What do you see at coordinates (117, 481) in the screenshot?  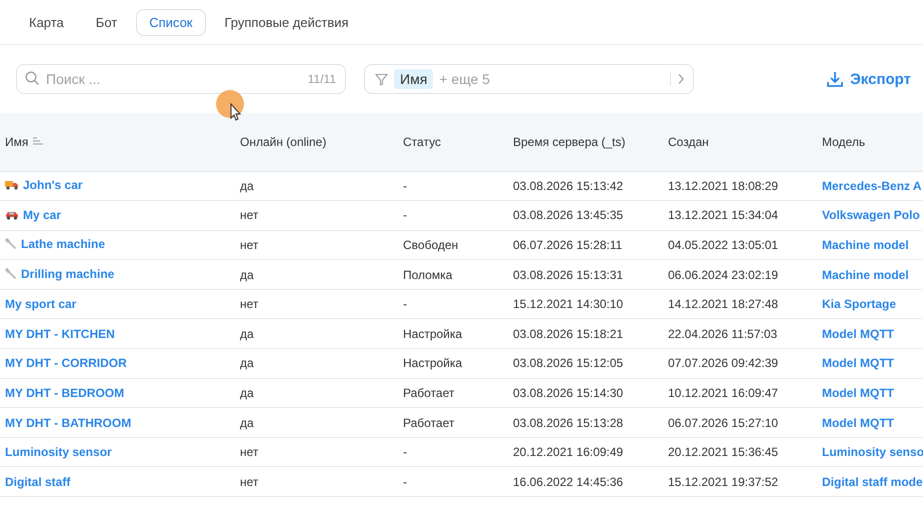 I see `device-name-cell: Digital staff` at bounding box center [117, 481].